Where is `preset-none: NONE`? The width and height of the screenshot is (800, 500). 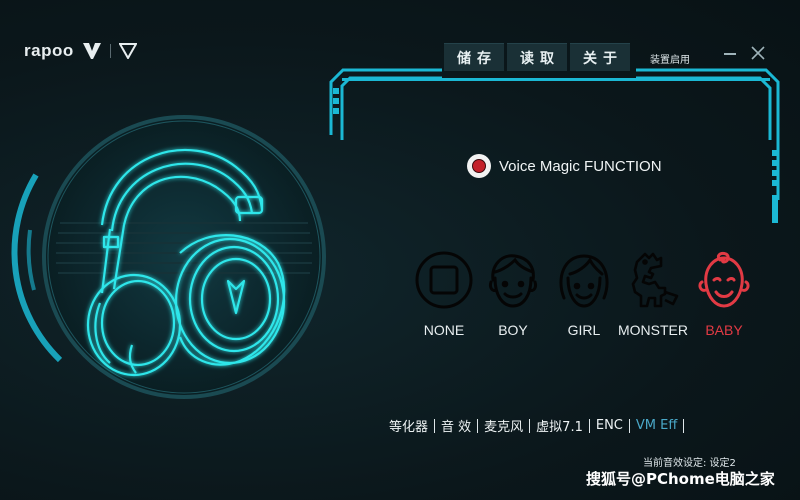
preset-none: NONE is located at coordinates (444, 293).